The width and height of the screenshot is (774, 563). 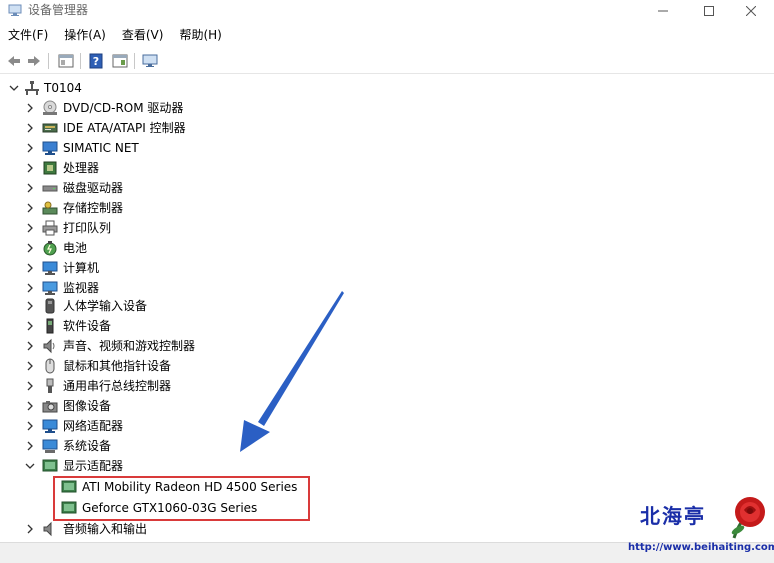 I want to click on display-adapter-icon, so click(x=50, y=465).